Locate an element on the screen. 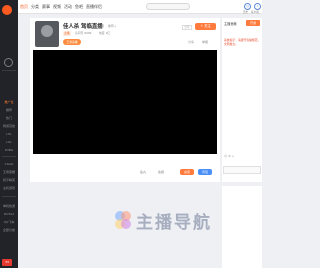  backpack-button: 背包 is located at coordinates (205, 172).